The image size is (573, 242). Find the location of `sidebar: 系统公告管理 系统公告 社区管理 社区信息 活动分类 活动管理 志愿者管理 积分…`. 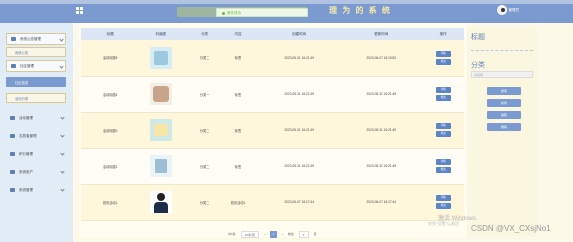

sidebar: 系统公告管理 系统公告 社区管理 社区信息 活动分类 活动管理 志愿者管理 积分… is located at coordinates (36, 132).